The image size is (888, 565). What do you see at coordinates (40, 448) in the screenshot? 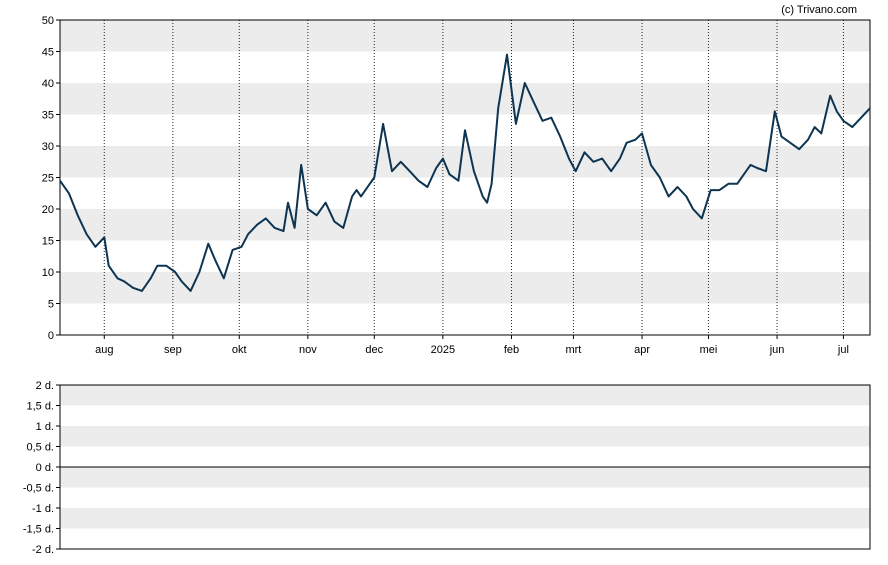
I see `indicator-y-tick-label: 0,5 d.` at bounding box center [40, 448].